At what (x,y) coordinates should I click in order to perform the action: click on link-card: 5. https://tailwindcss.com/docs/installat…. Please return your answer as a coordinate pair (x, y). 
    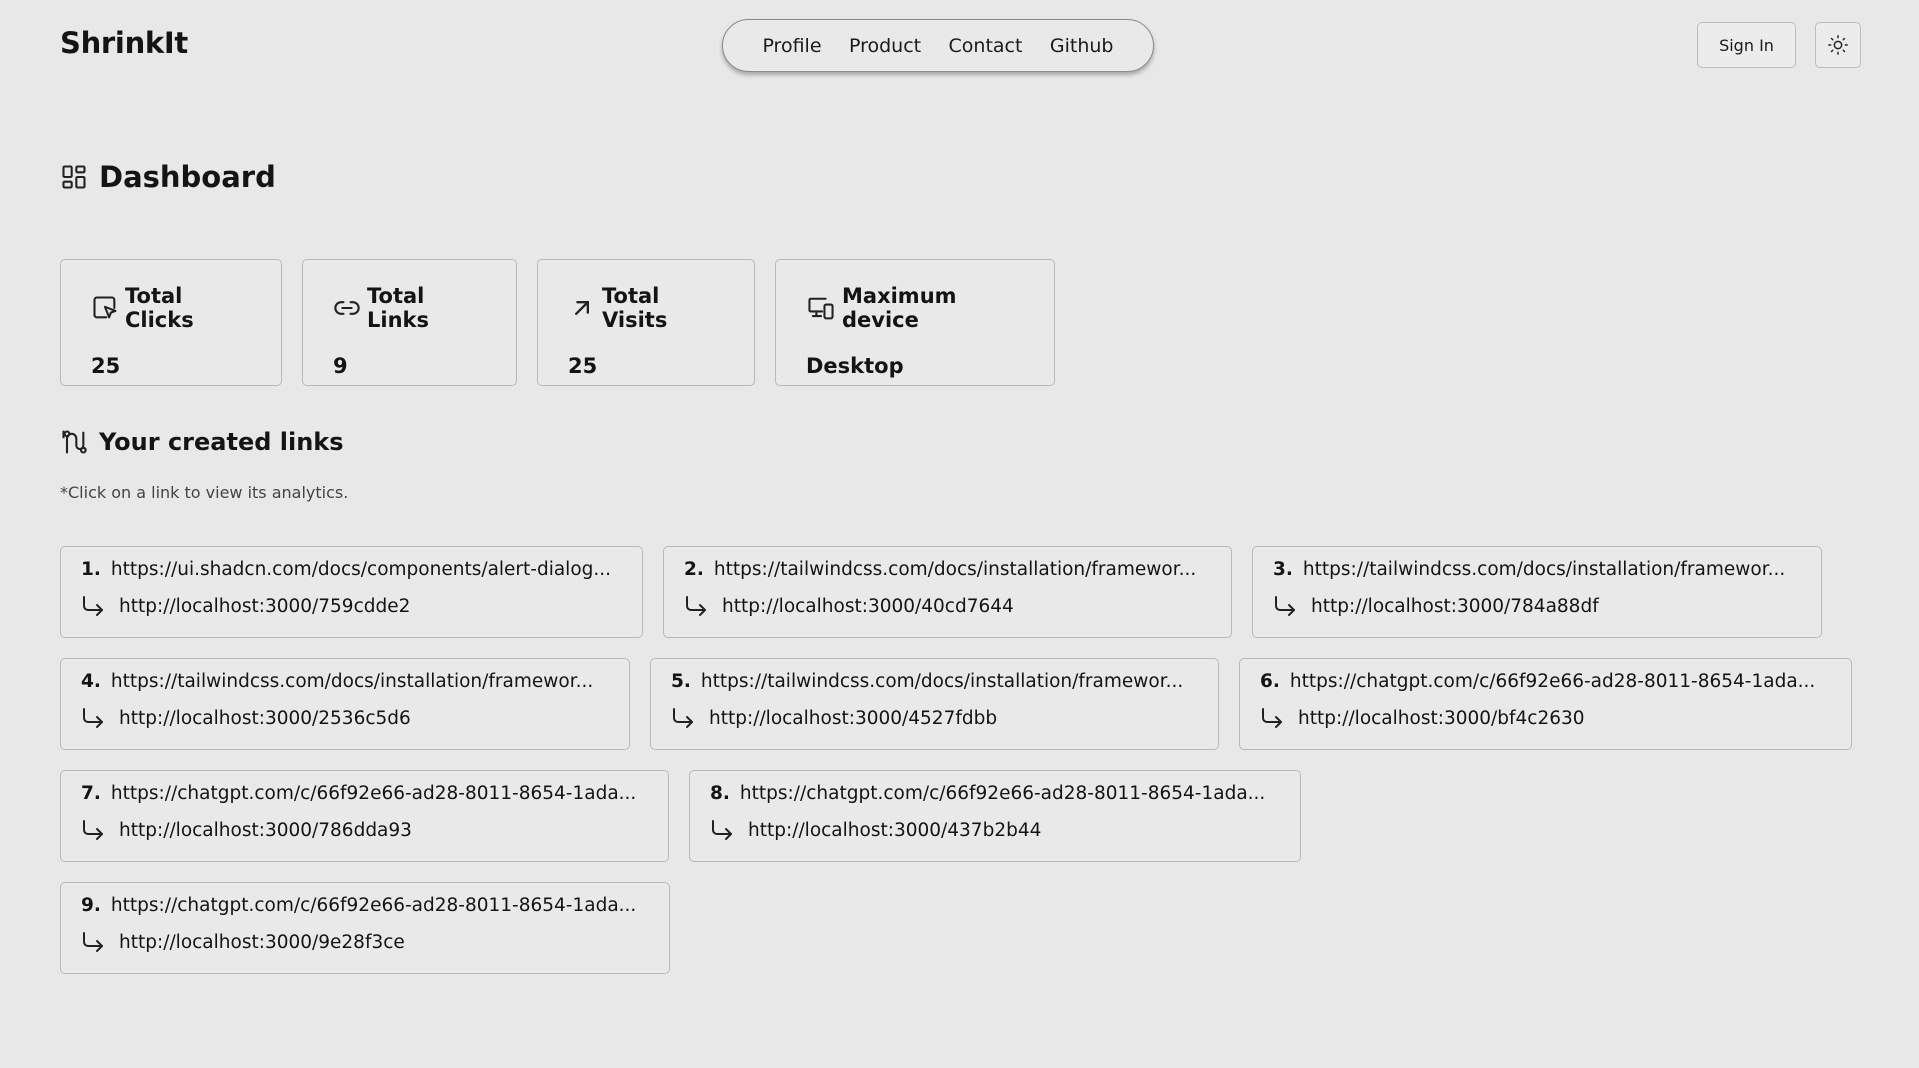
    Looking at the image, I should click on (934, 704).